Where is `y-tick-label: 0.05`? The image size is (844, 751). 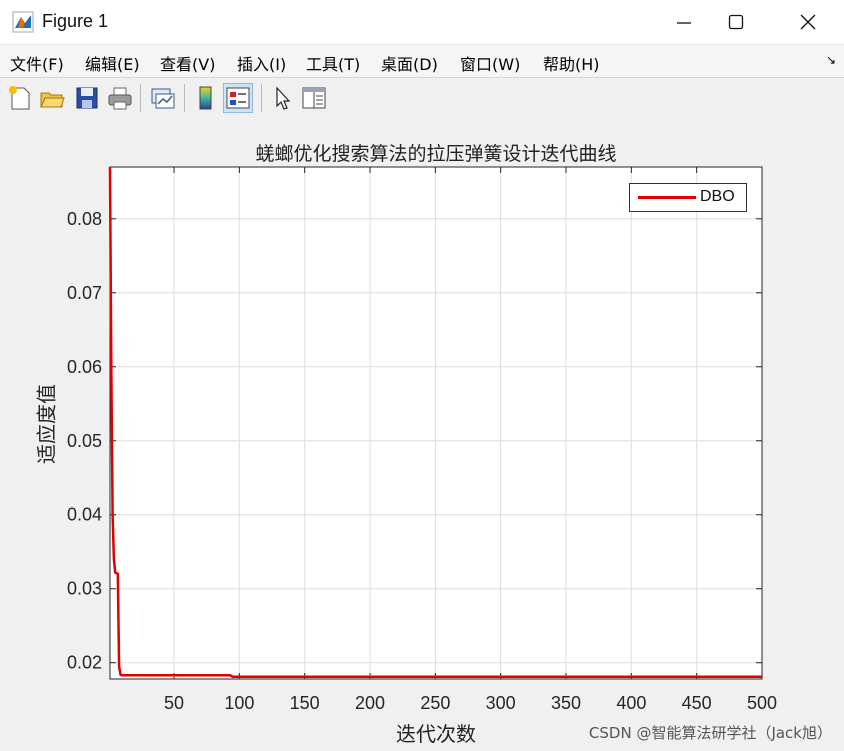
y-tick-label: 0.05 is located at coordinates (84, 441).